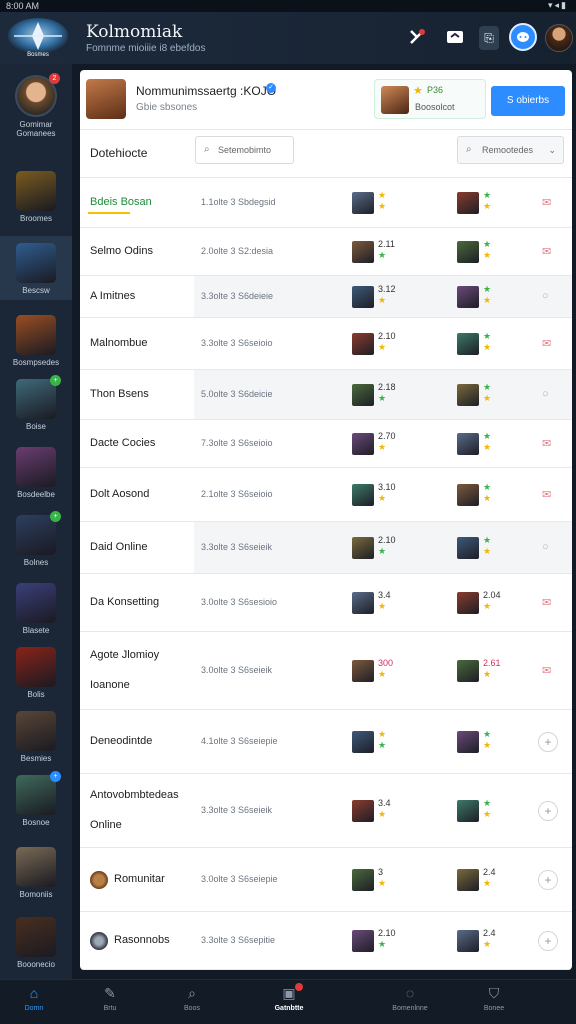 The width and height of the screenshot is (576, 1024). I want to click on primary-action-button: S obierbs, so click(528, 101).